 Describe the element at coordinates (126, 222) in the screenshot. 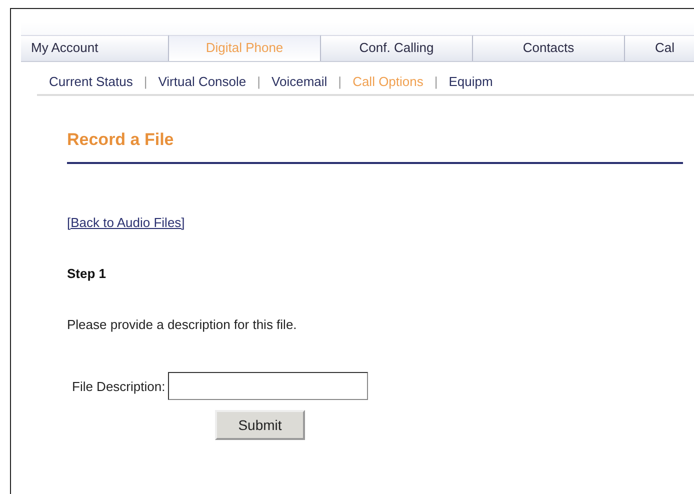

I see `back-link: [Back to Audio Files]` at that location.